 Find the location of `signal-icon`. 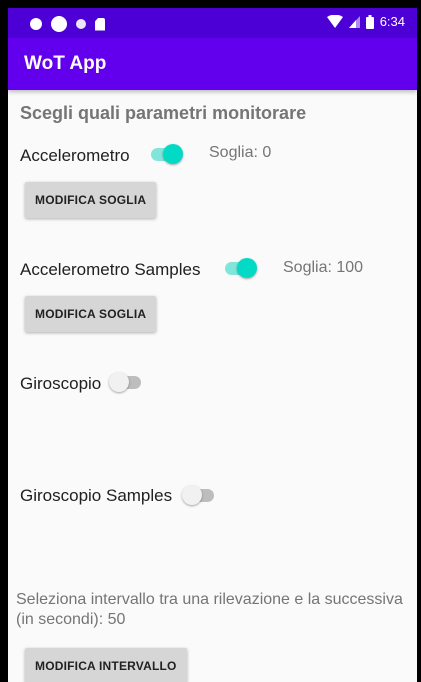

signal-icon is located at coordinates (354, 21).